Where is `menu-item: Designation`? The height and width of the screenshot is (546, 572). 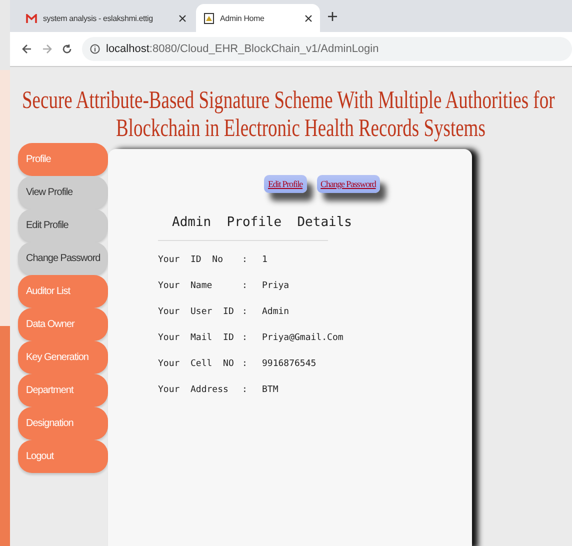
menu-item: Designation is located at coordinates (63, 423).